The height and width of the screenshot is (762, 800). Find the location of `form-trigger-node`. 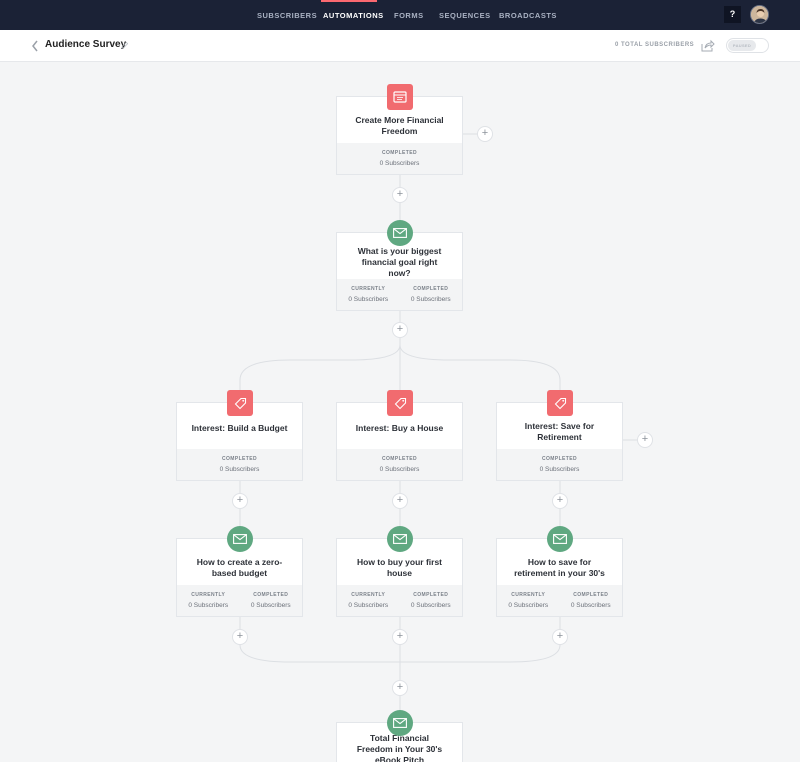

form-trigger-node is located at coordinates (400, 97).